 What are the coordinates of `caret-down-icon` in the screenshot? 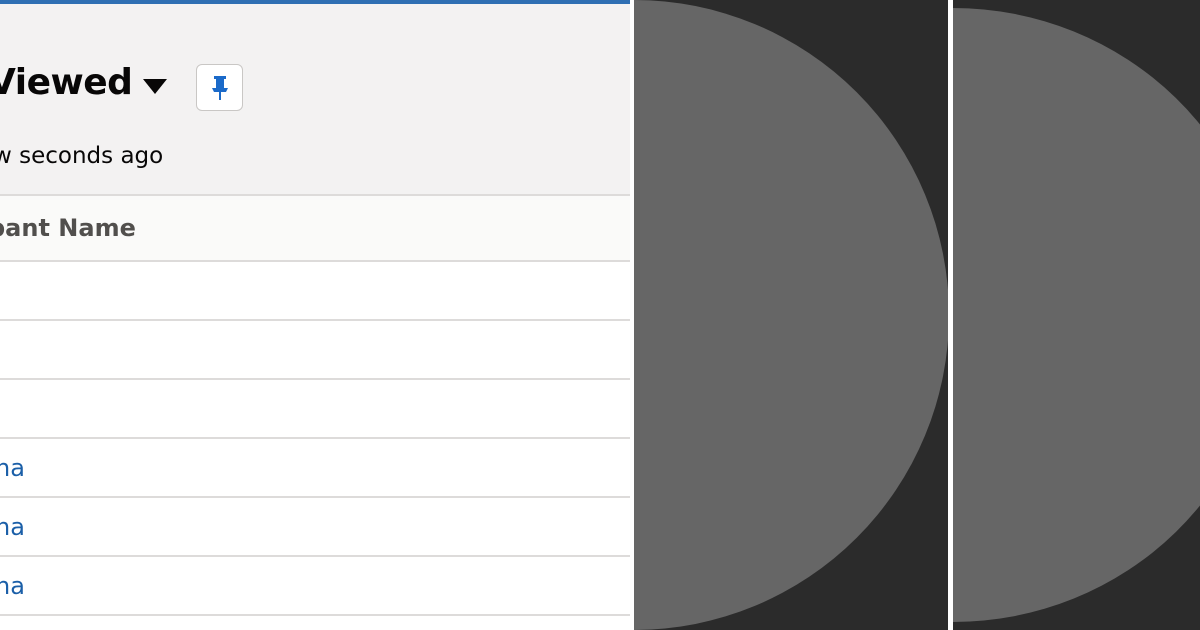 It's located at (155, 86).